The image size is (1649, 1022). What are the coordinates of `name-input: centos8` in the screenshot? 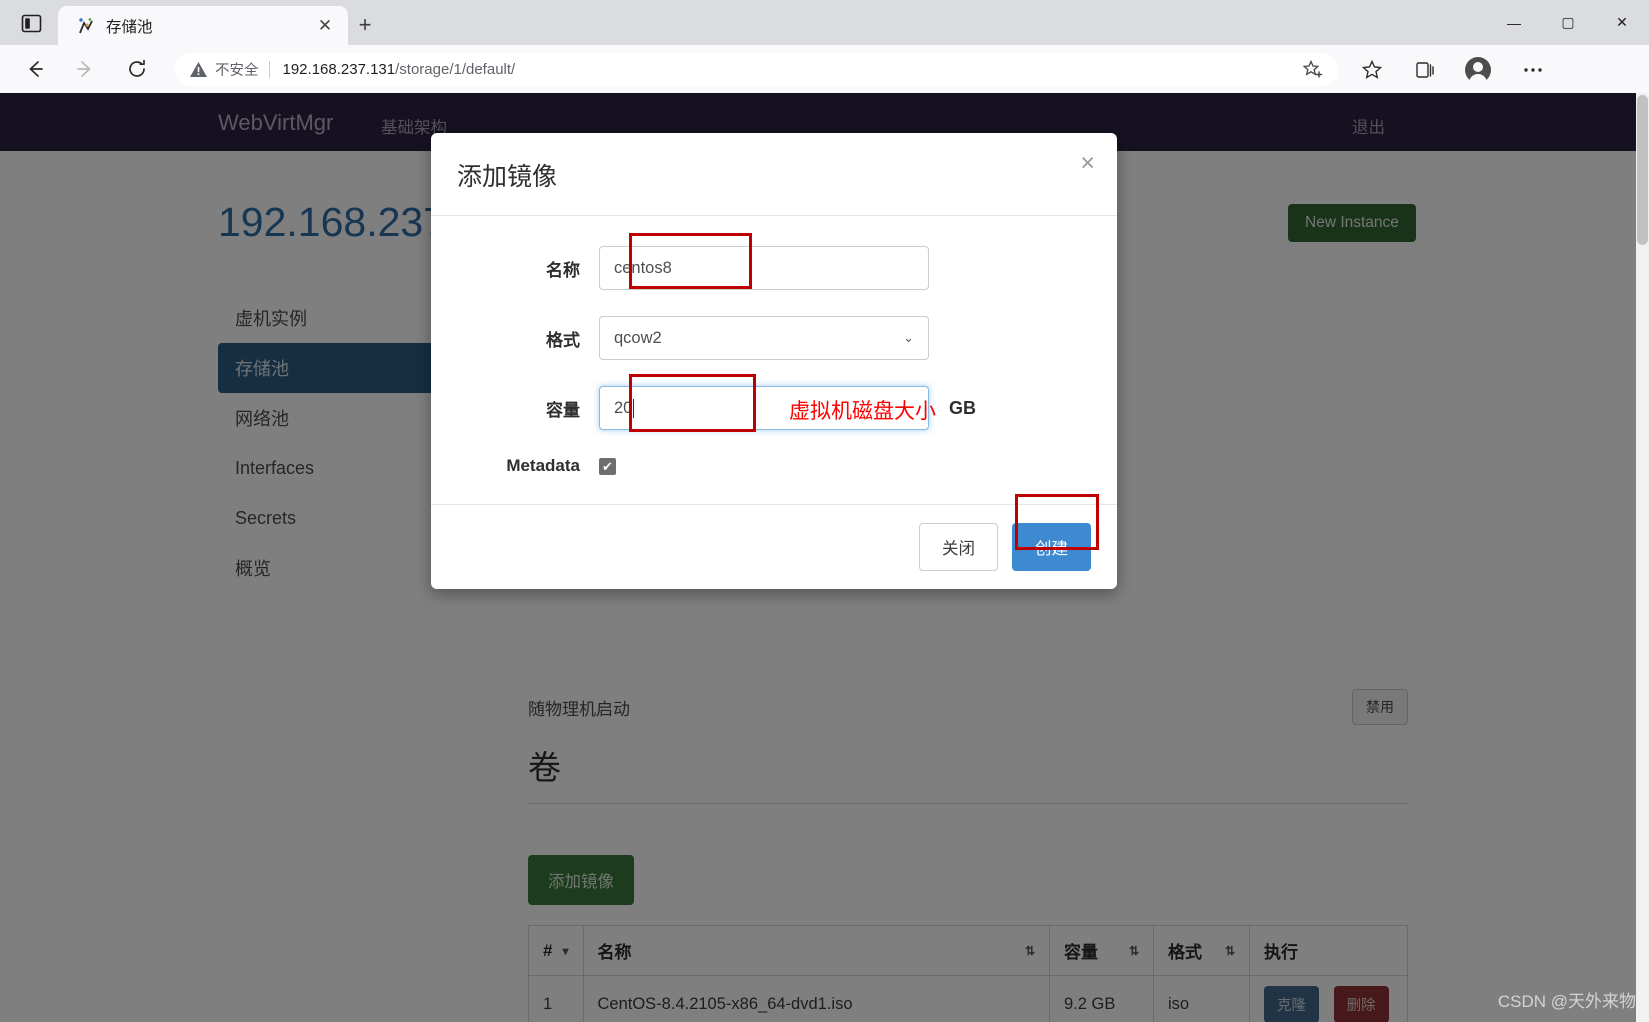 It's located at (764, 268).